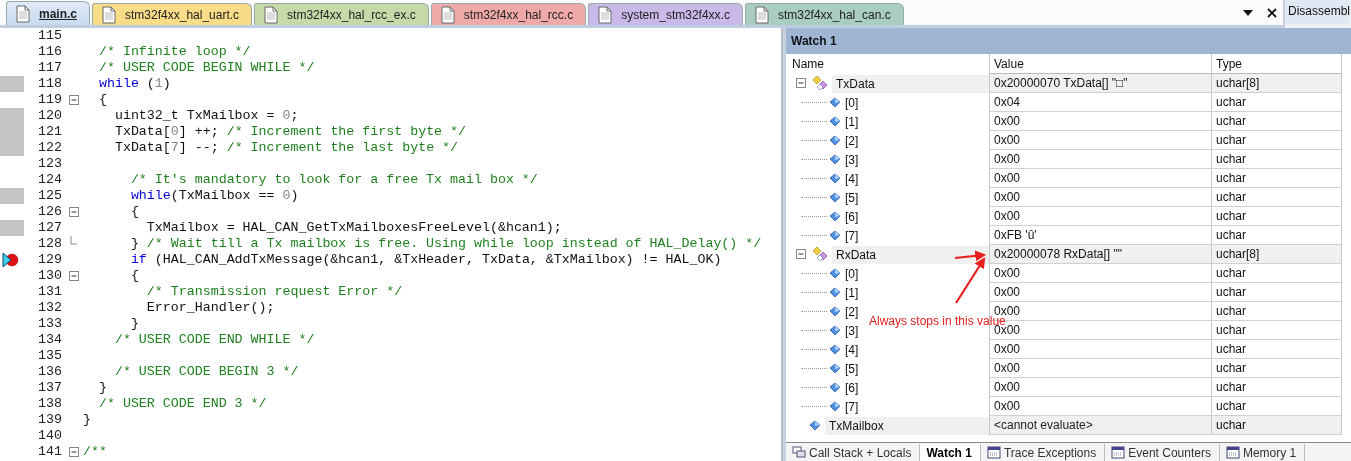 The width and height of the screenshot is (1351, 461). Describe the element at coordinates (852, 369) in the screenshot. I see `variable-name: [5]` at that location.